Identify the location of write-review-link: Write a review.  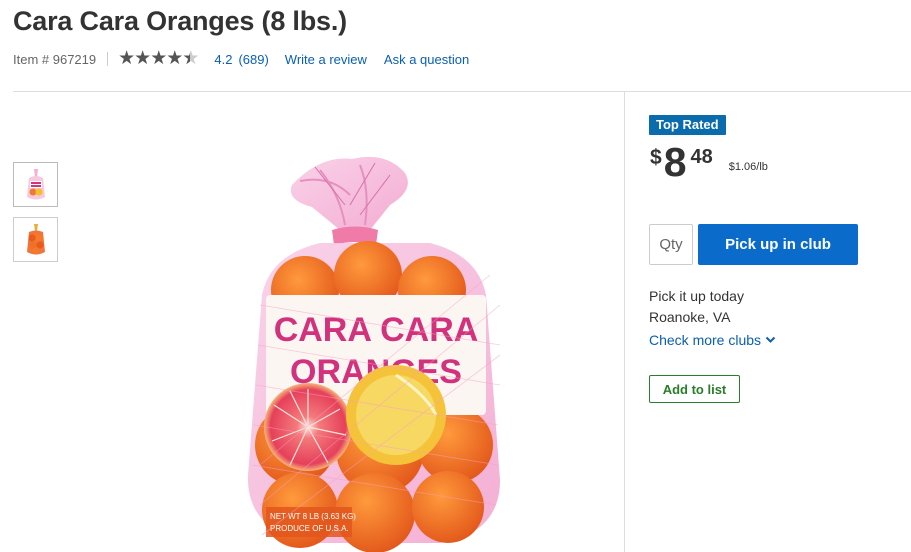
(326, 59).